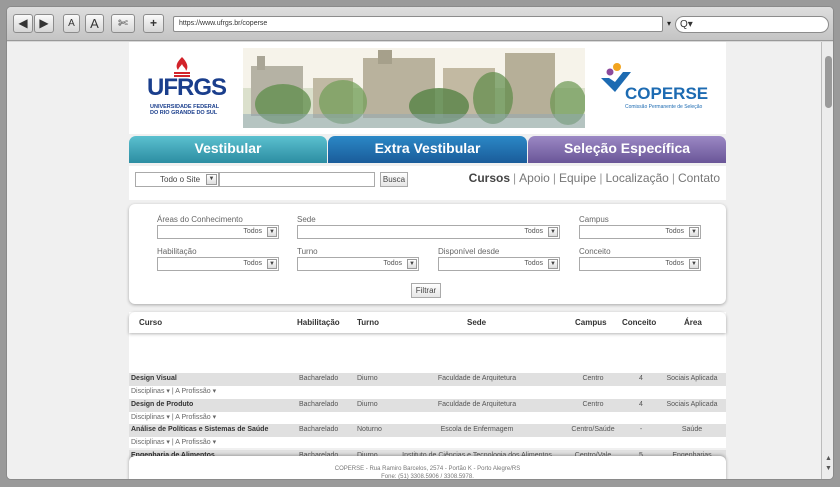 This screenshot has width=840, height=487. Describe the element at coordinates (593, 378) in the screenshot. I see `cell-campus: Centro` at that location.